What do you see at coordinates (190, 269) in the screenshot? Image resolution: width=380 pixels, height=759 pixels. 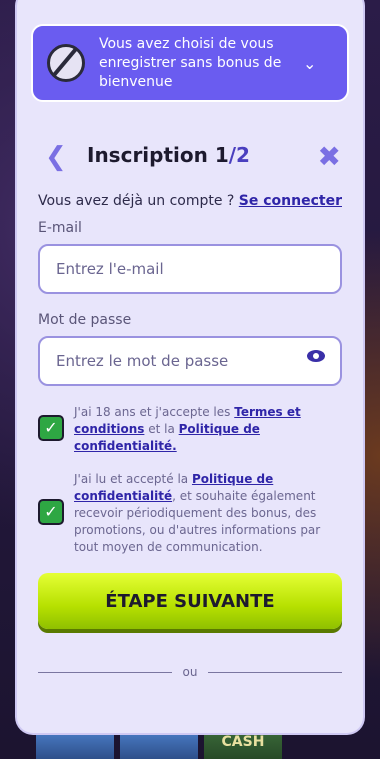 I see `email-field` at bounding box center [190, 269].